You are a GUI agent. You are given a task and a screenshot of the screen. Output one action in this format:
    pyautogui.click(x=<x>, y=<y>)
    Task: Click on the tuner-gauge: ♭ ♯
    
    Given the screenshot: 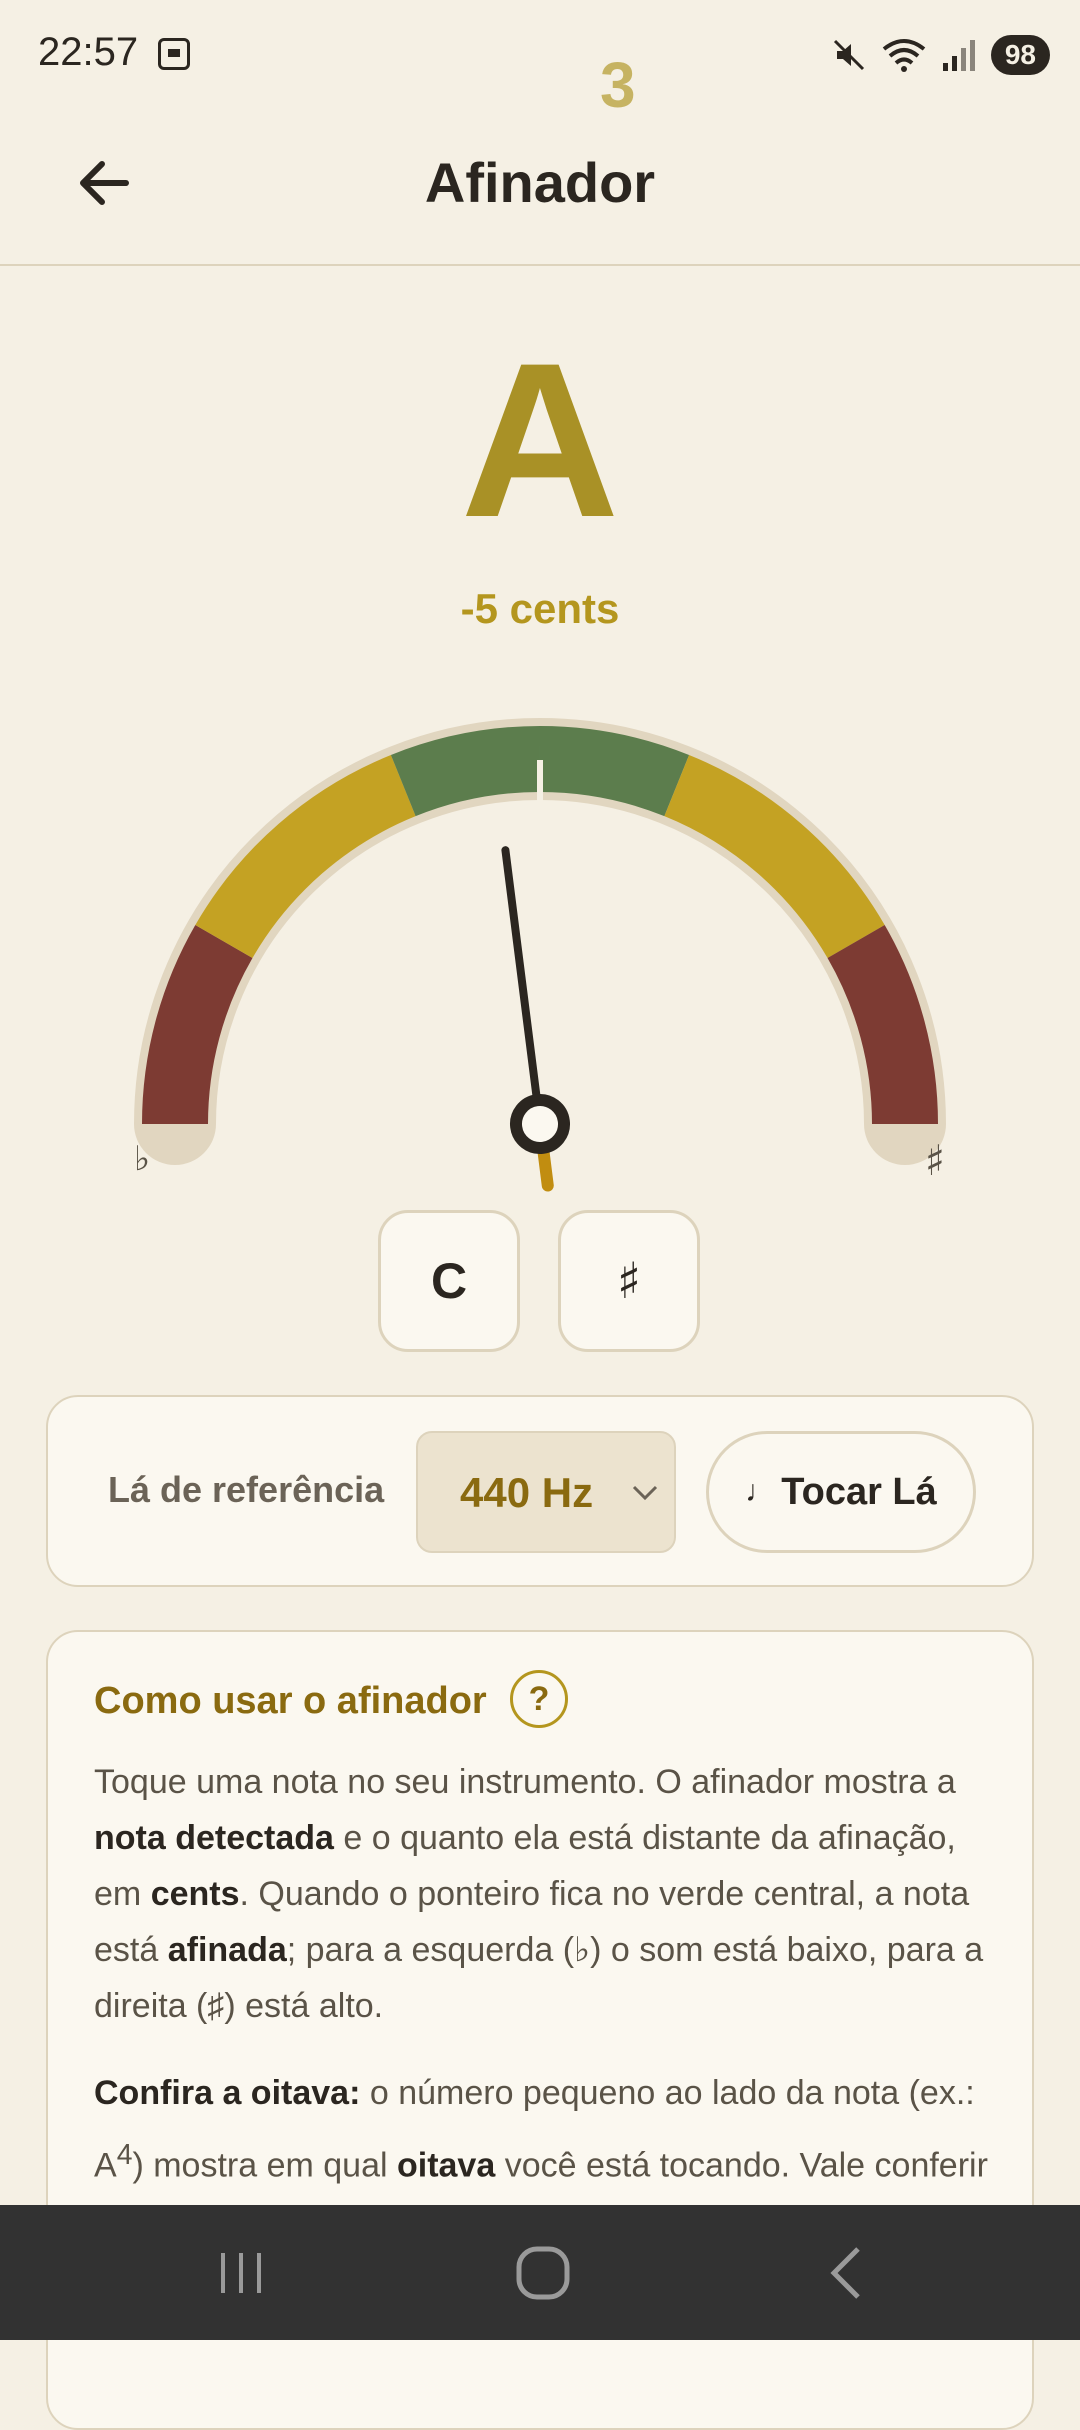 What is the action you would take?
    pyautogui.click(x=540, y=955)
    